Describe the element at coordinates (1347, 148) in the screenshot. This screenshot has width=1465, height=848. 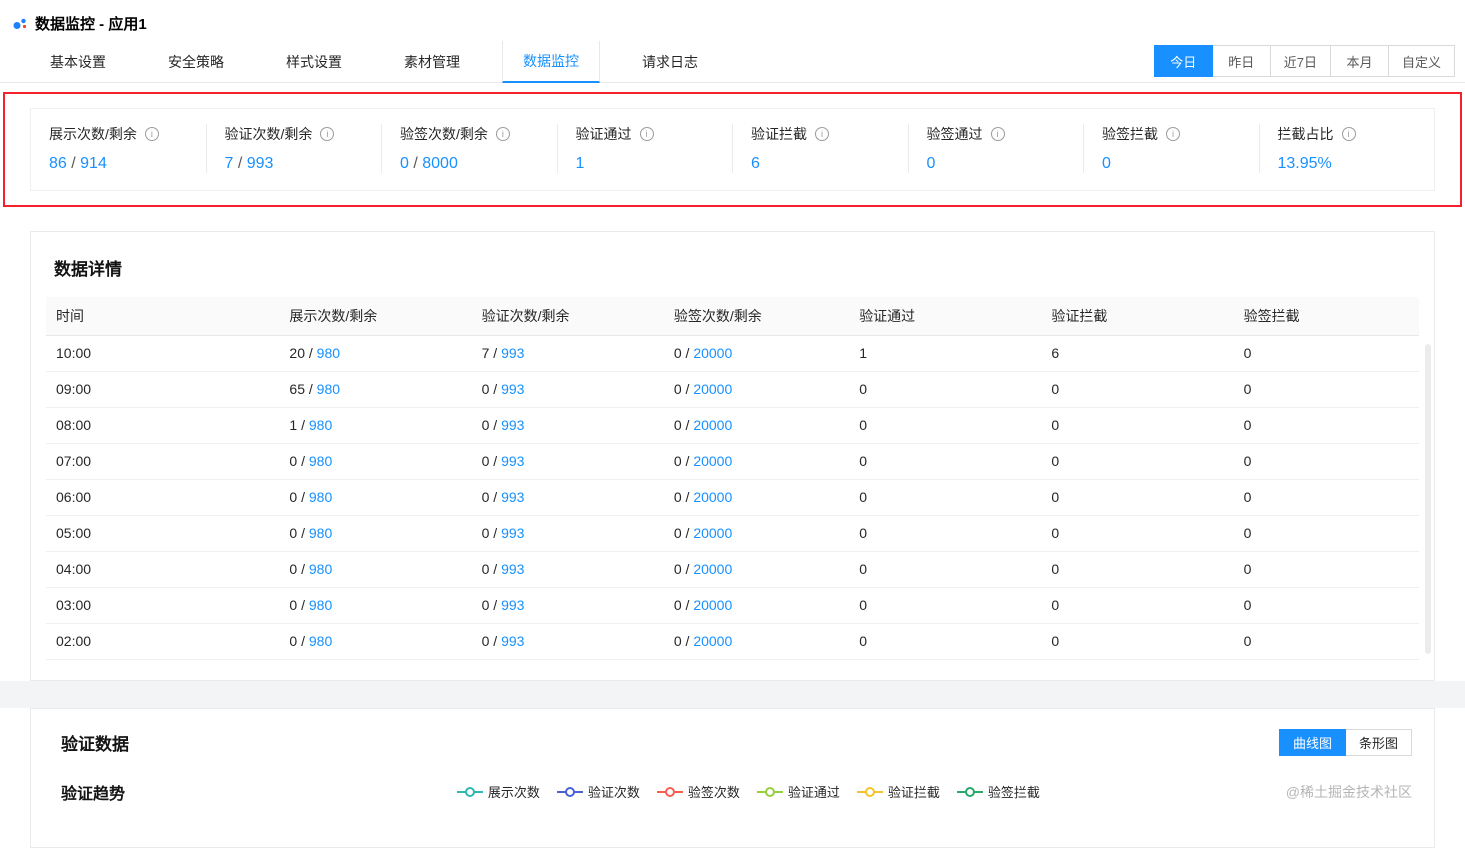
I see `stat-block-ratio: 拦截占比 i 13.95%` at that location.